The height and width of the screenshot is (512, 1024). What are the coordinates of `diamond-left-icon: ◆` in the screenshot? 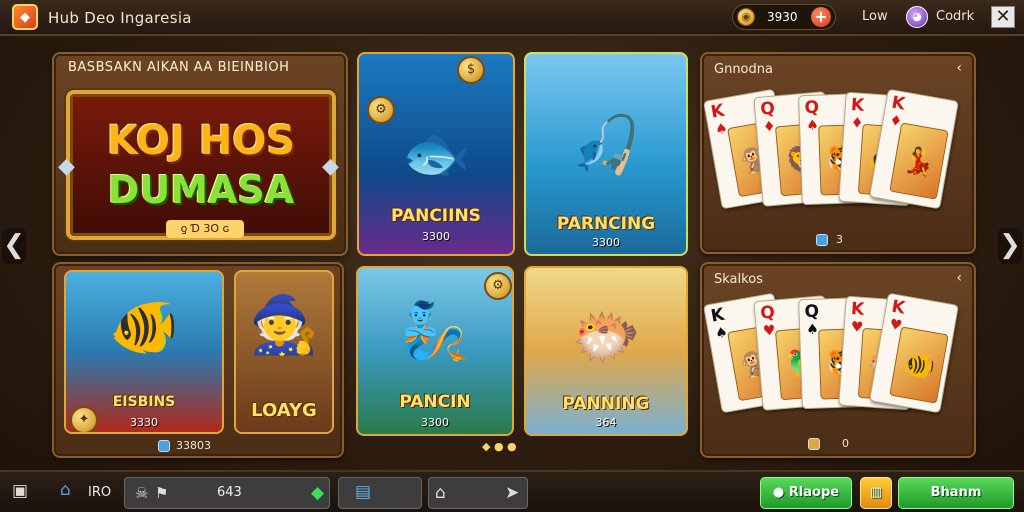 It's located at (66, 166).